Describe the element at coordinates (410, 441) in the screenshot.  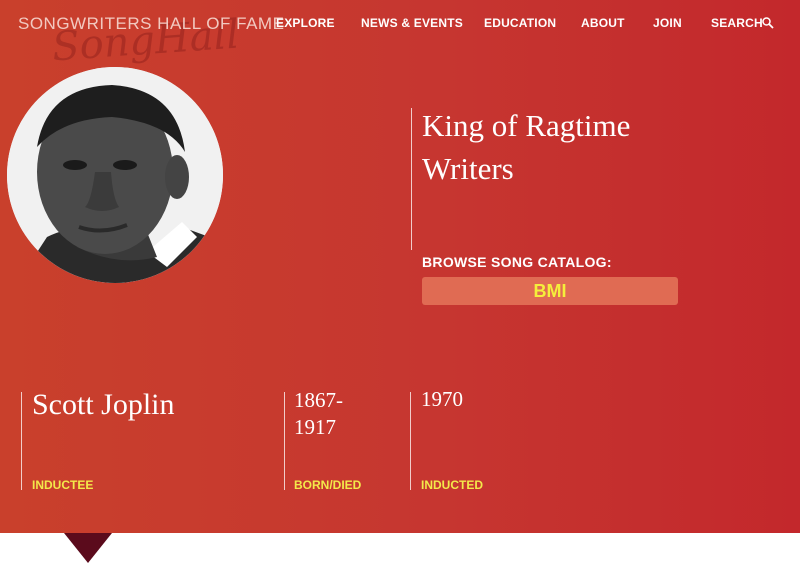
I see `inducted-divider` at that location.